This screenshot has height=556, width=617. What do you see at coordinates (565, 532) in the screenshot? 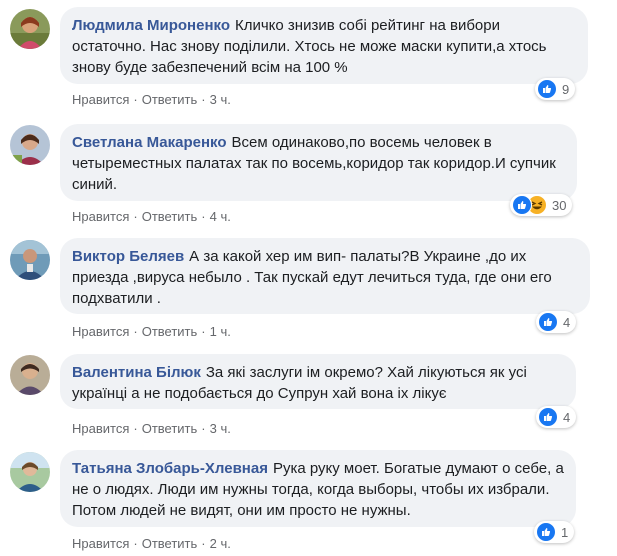
I see `reaction-count: 1` at bounding box center [565, 532].